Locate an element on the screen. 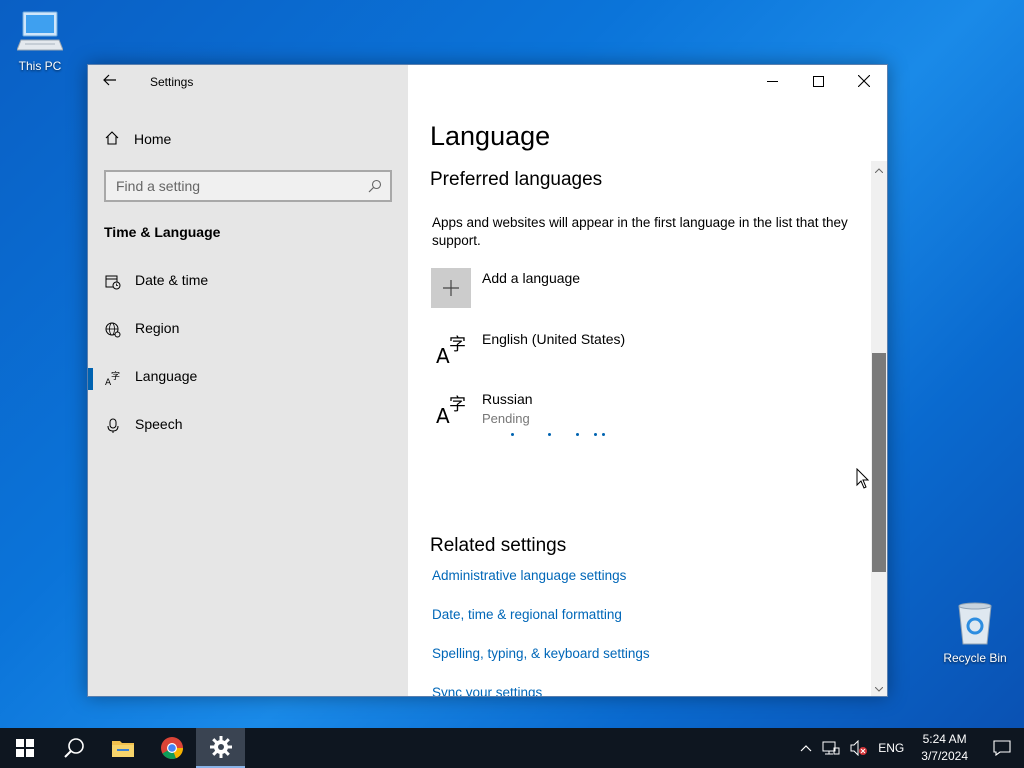 Image resolution: width=1024 pixels, height=768 pixels. close-button is located at coordinates (864, 81).